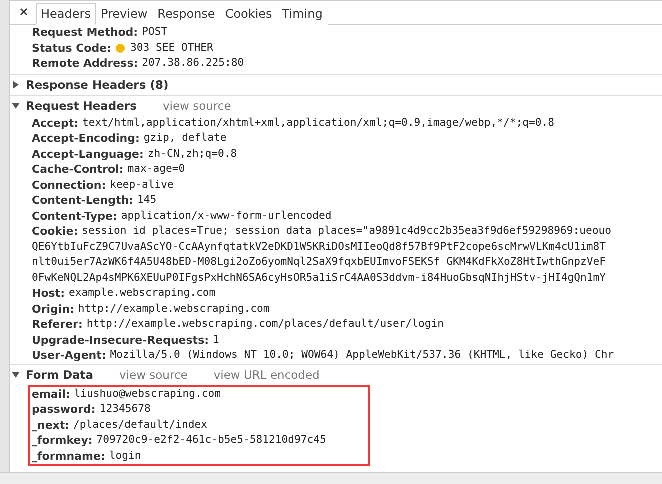 This screenshot has height=484, width=662. I want to click on section-title: Form Data, so click(60, 375).